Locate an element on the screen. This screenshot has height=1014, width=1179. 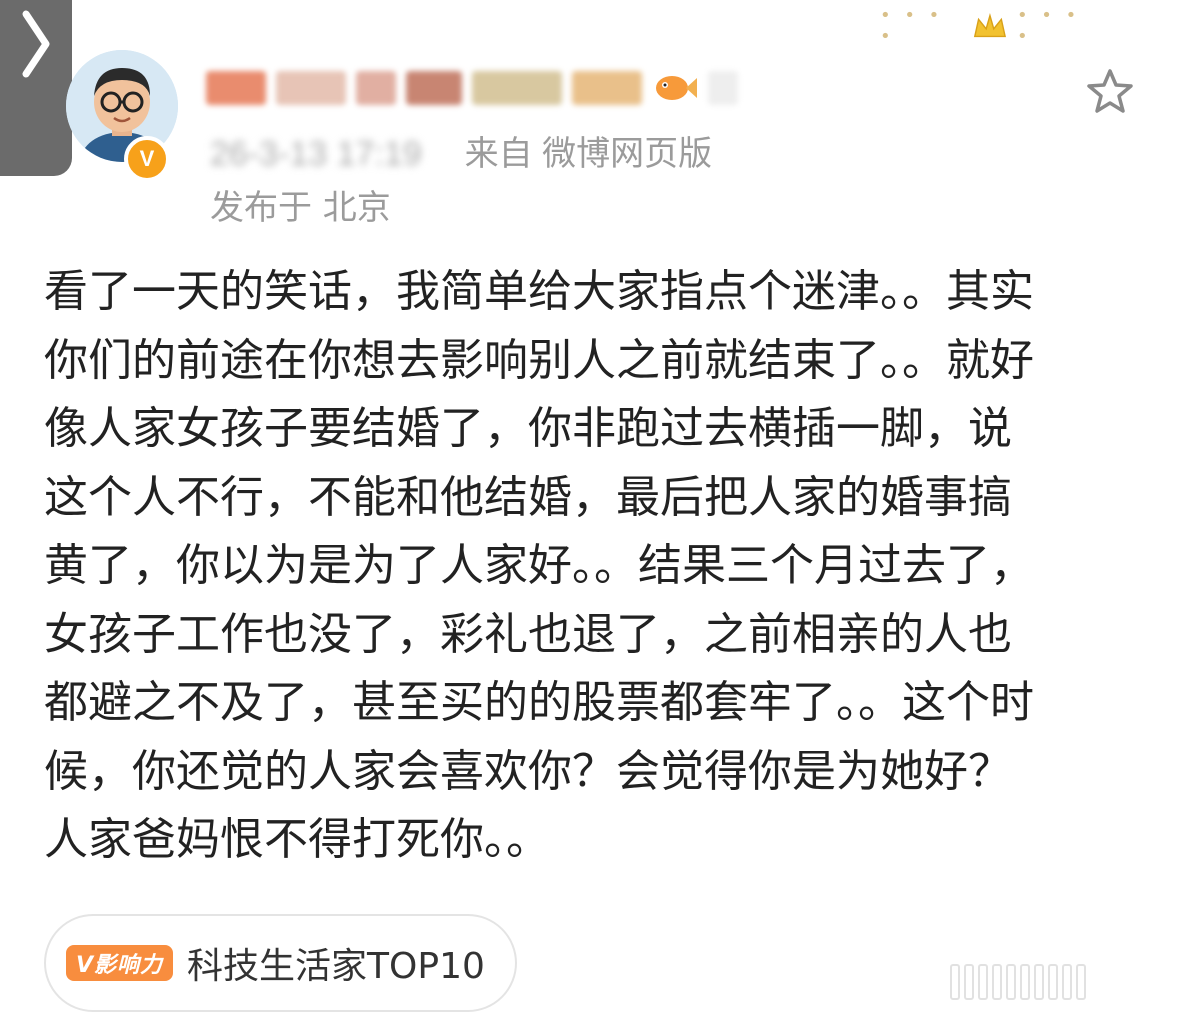
username-obscured is located at coordinates (472, 88).